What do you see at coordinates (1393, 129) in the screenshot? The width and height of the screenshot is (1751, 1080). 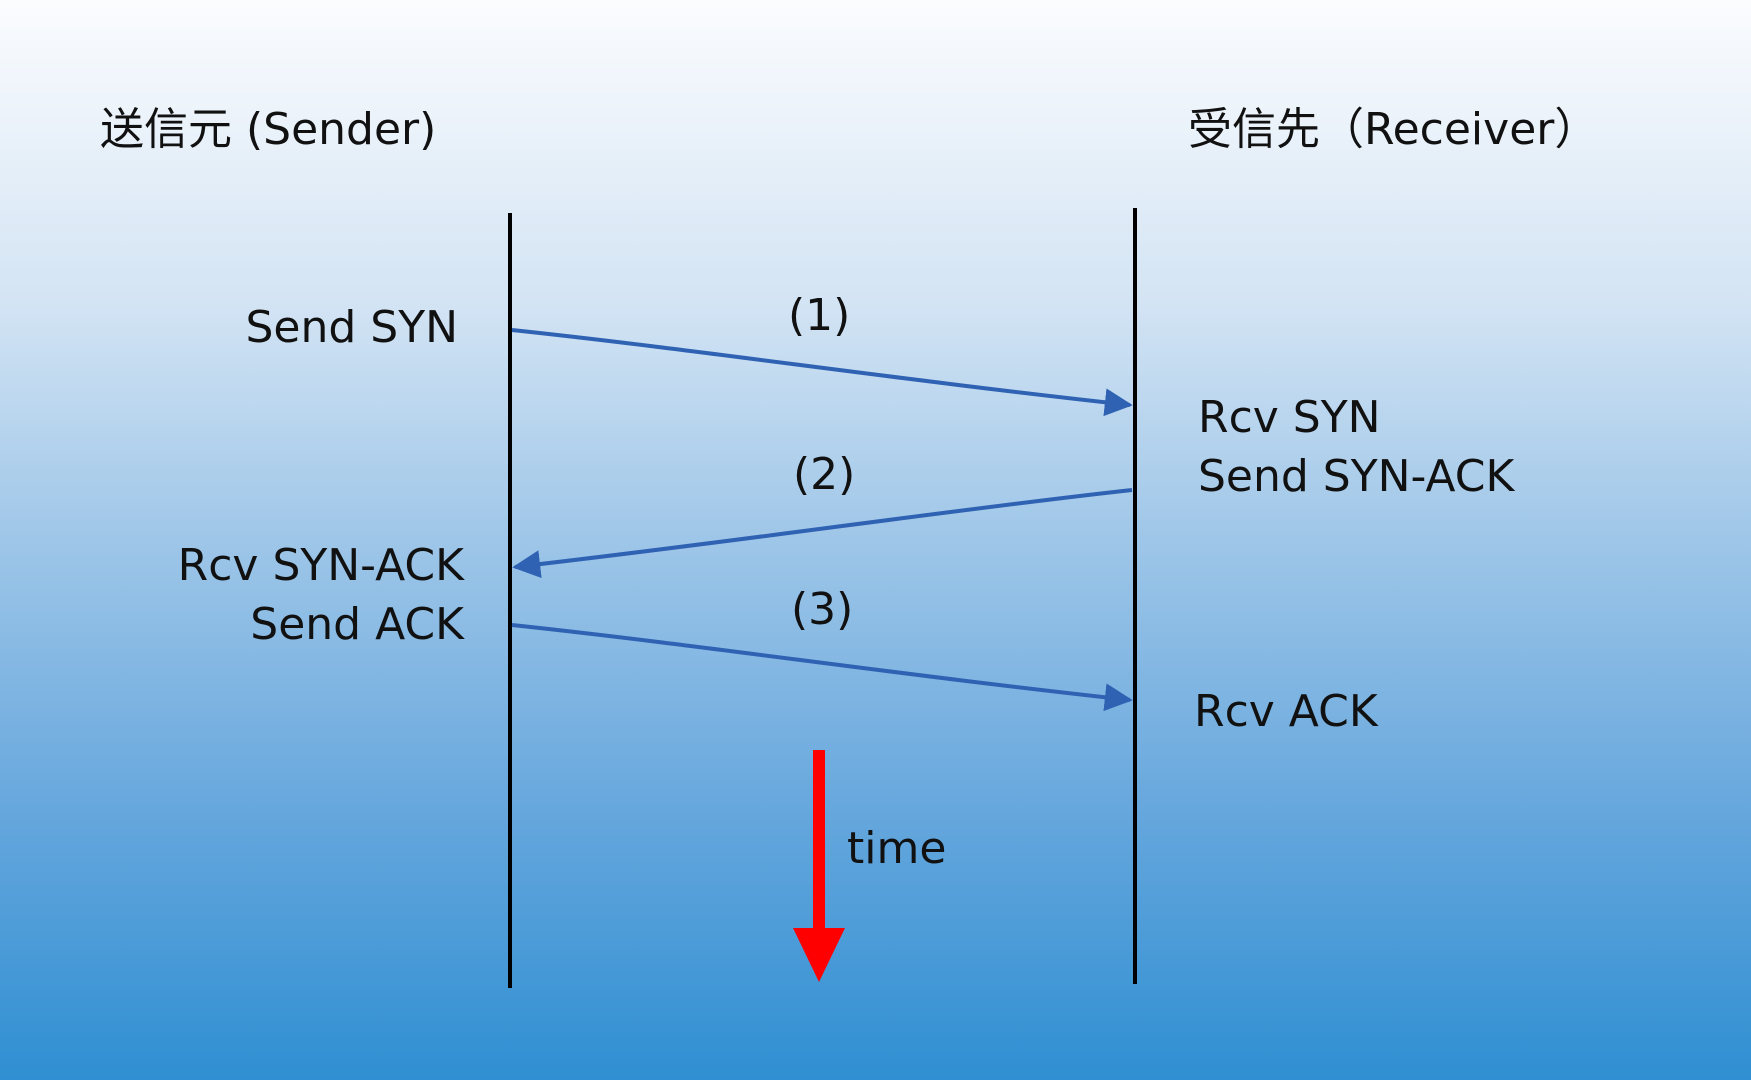 I see `receiver-title: 受信先（Receiver）` at bounding box center [1393, 129].